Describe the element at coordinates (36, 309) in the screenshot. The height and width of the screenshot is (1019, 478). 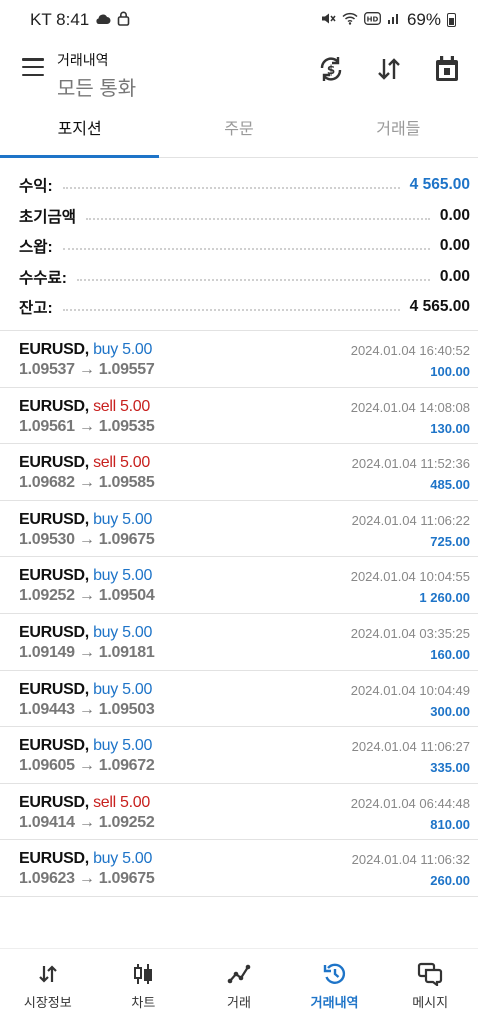
I see `summary-label: 잔고:` at that location.